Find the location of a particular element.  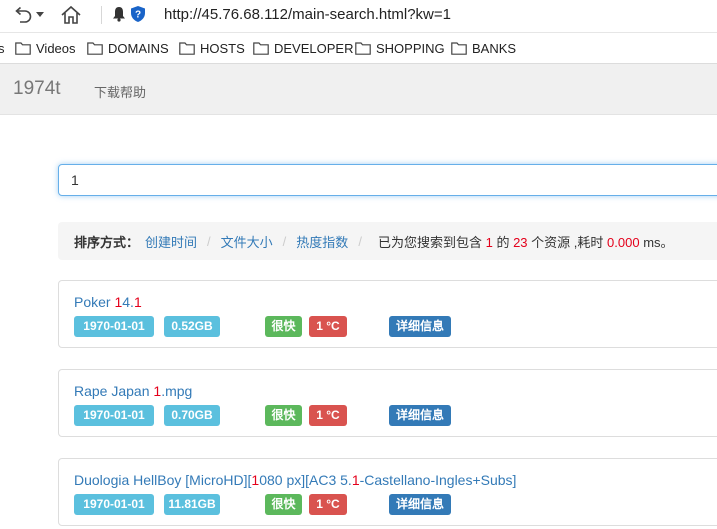

bookmark-label: SHOPPING is located at coordinates (410, 48).